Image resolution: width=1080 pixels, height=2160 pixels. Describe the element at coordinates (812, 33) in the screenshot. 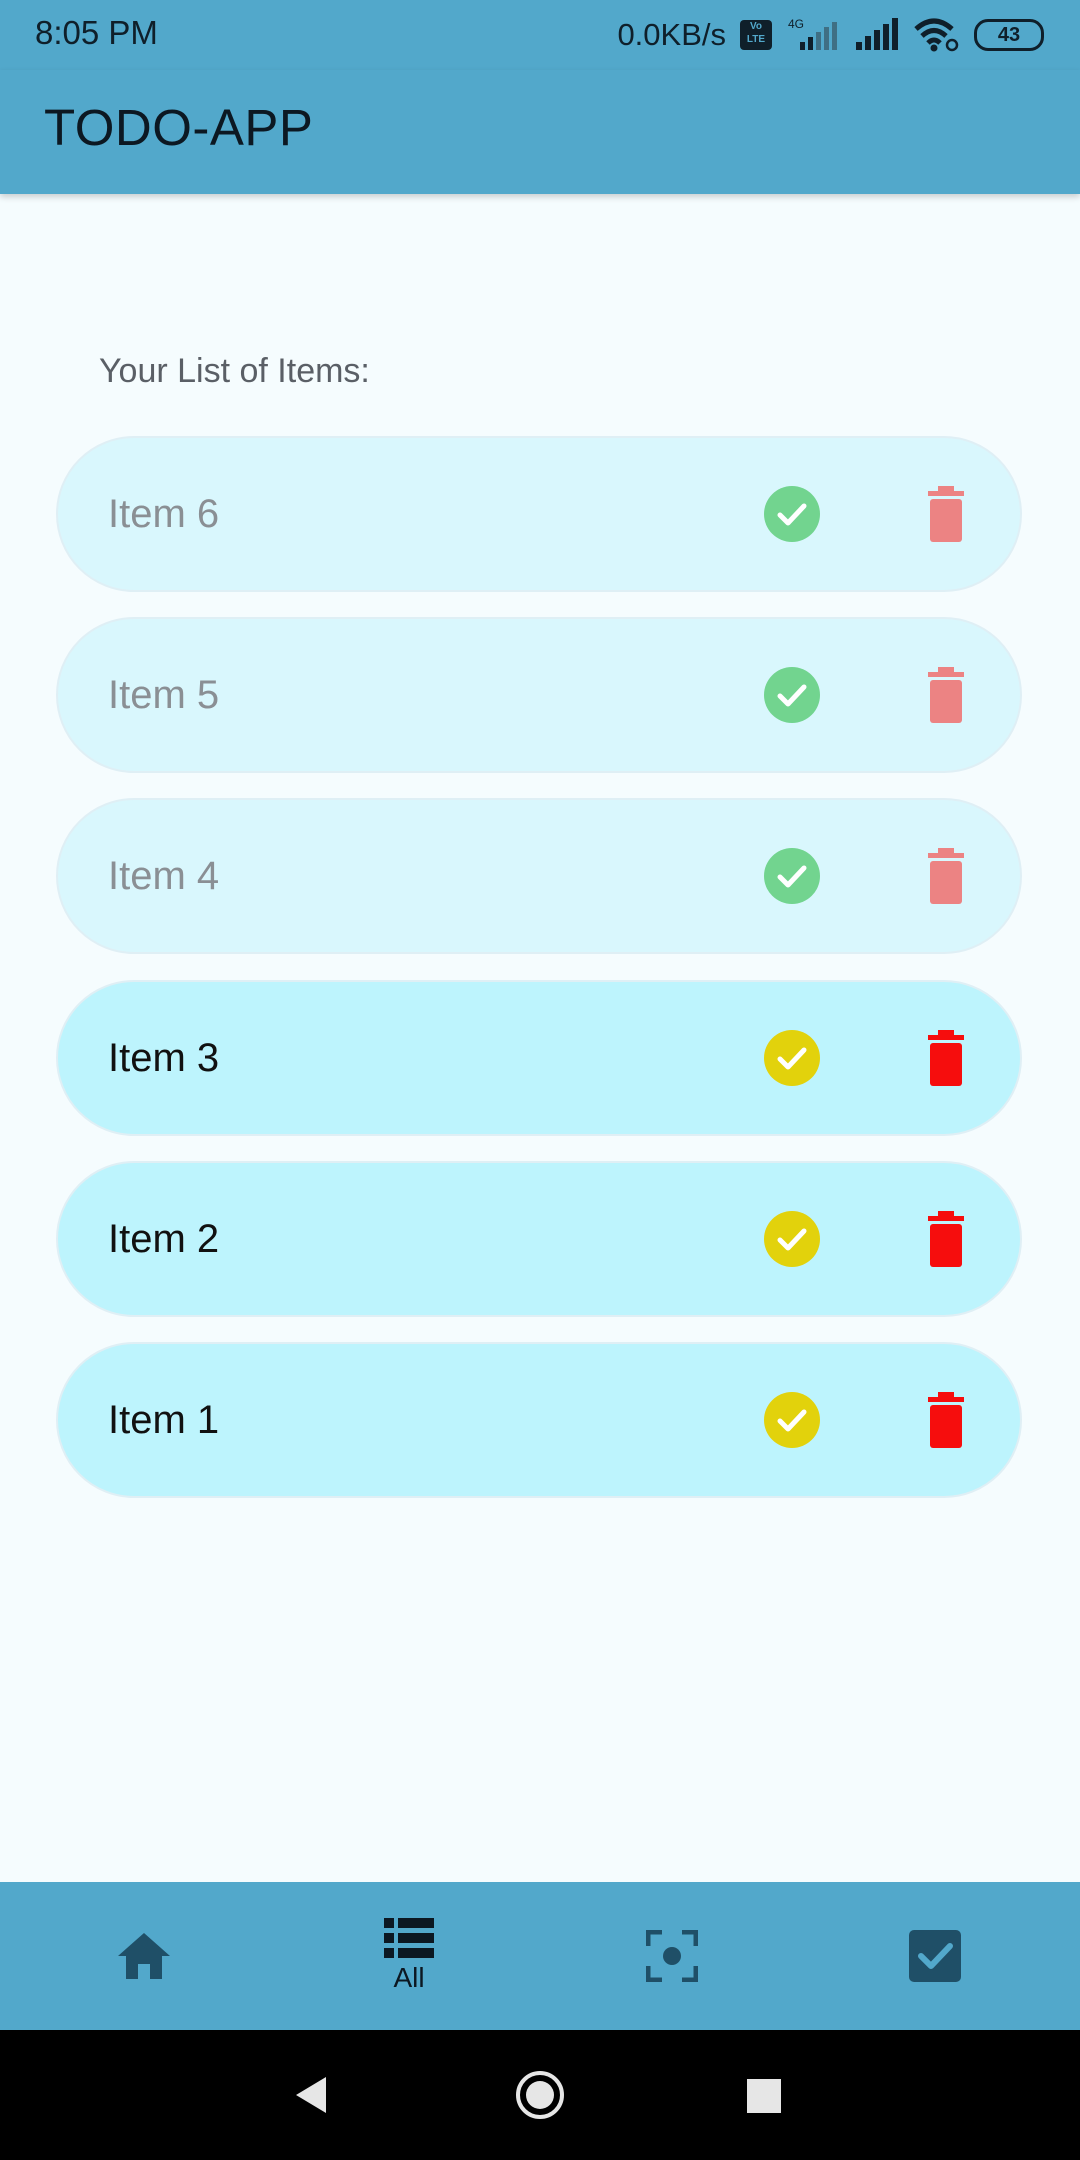

I see `signal-4g-icon: 4G` at that location.